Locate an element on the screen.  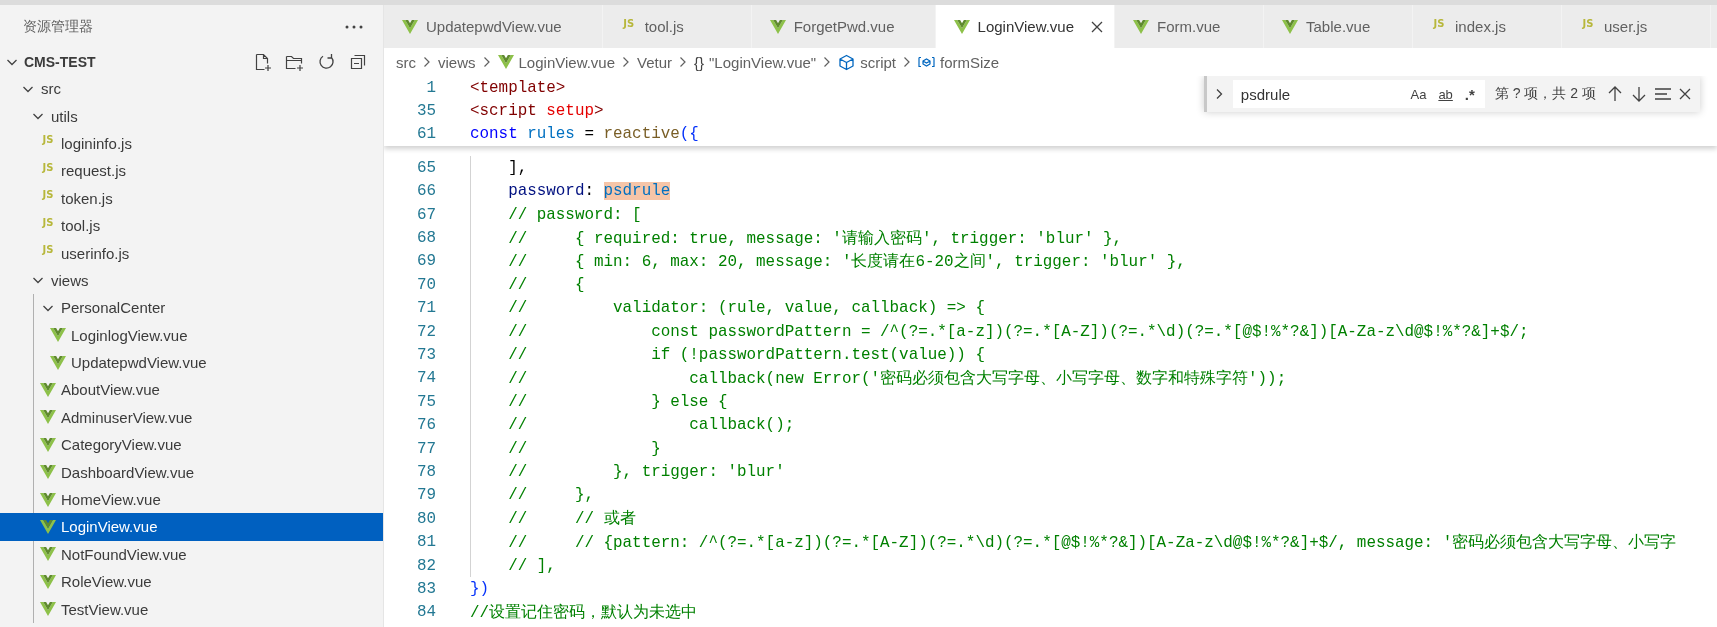
breadcrumb-item: "LoginView.vue" is located at coordinates (763, 62).